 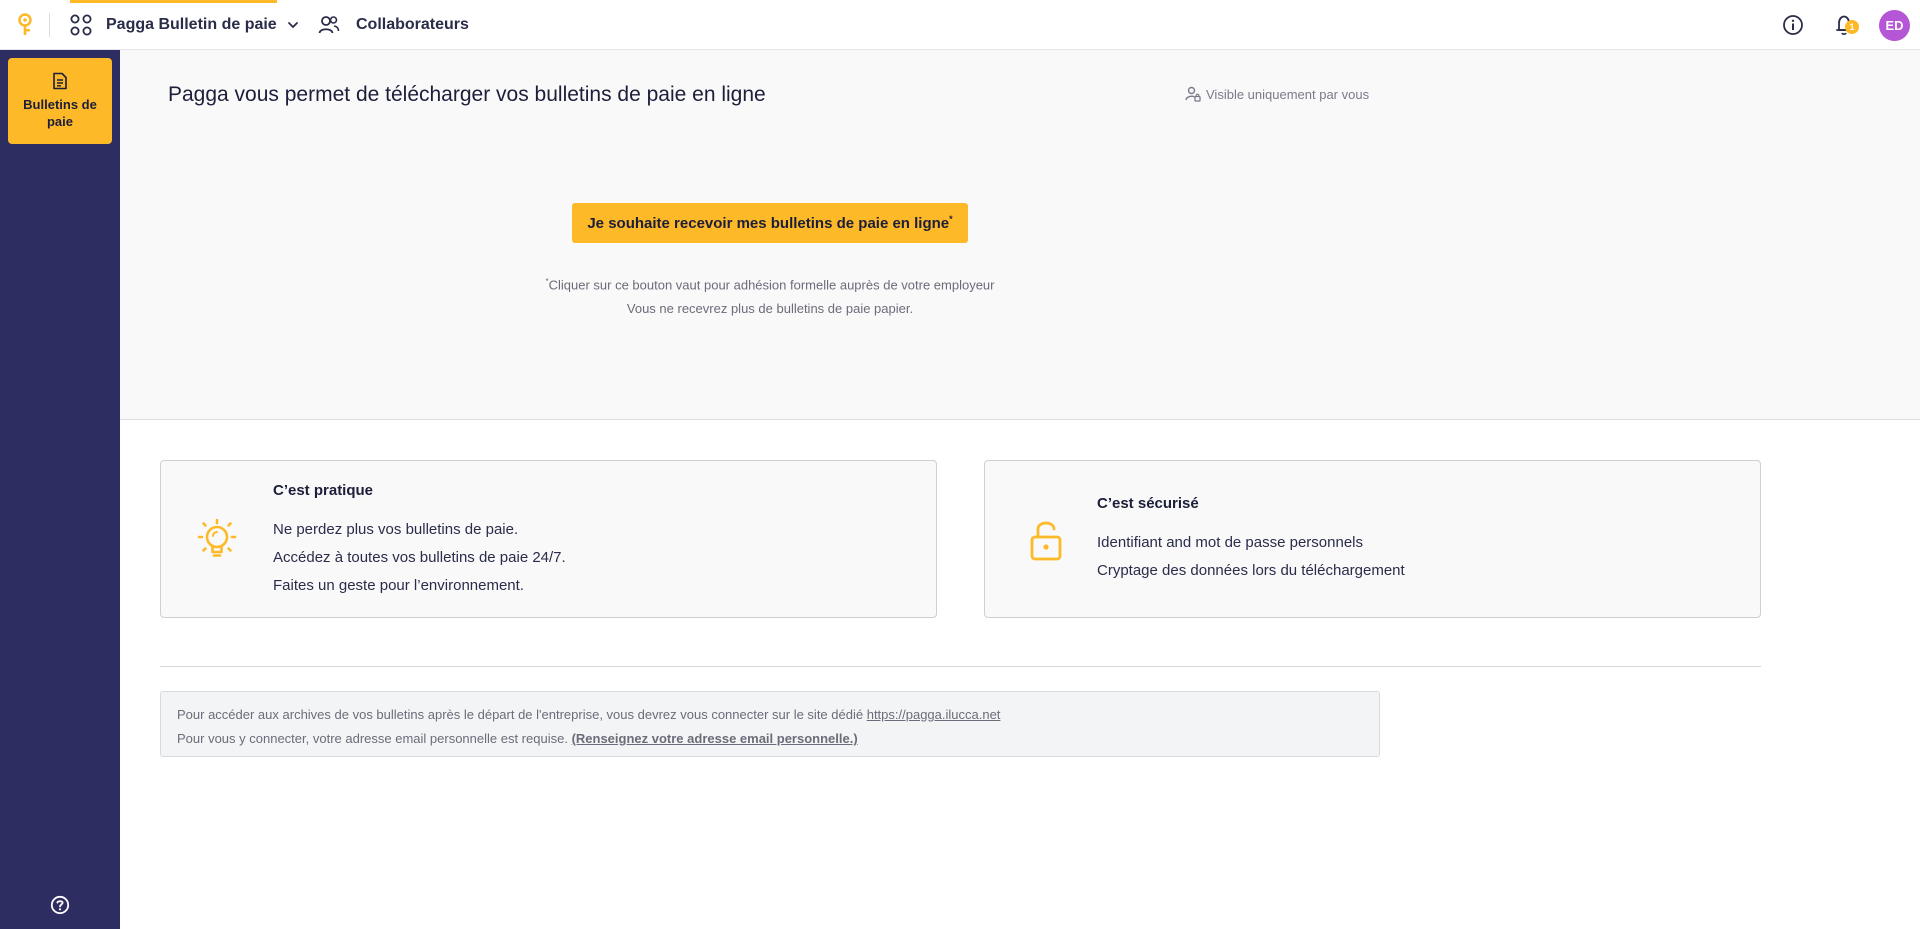 What do you see at coordinates (323, 490) in the screenshot?
I see `card-title: C’est pratique` at bounding box center [323, 490].